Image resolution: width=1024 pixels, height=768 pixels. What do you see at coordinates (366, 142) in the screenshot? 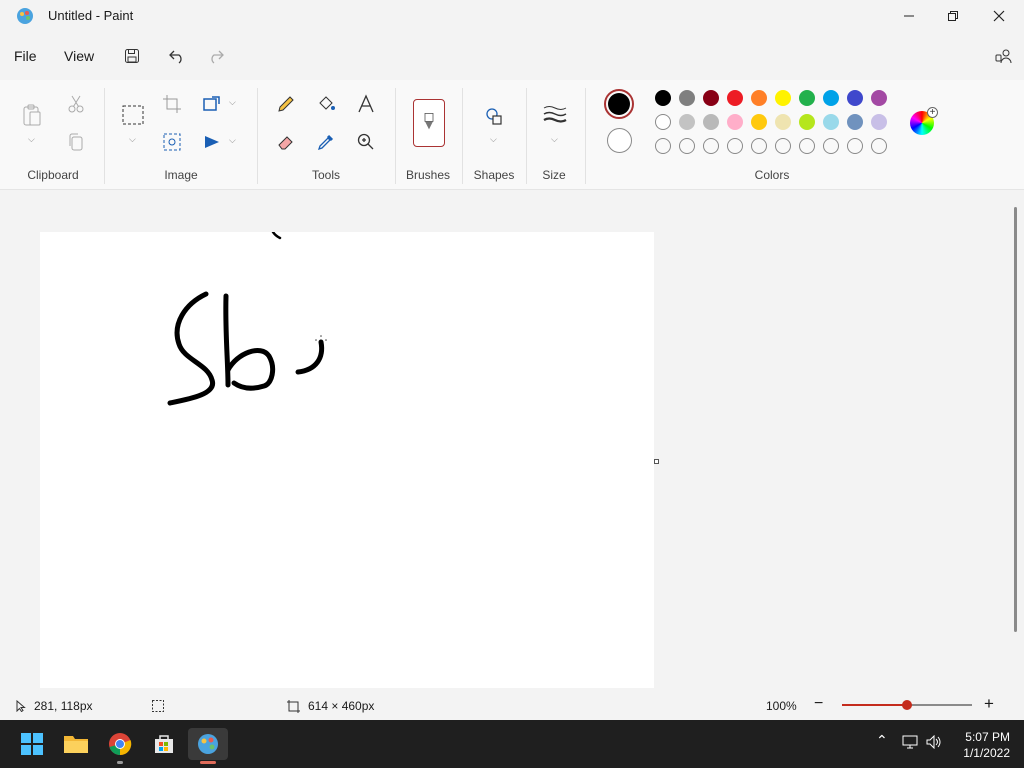
I see `magnifier-button` at bounding box center [366, 142].